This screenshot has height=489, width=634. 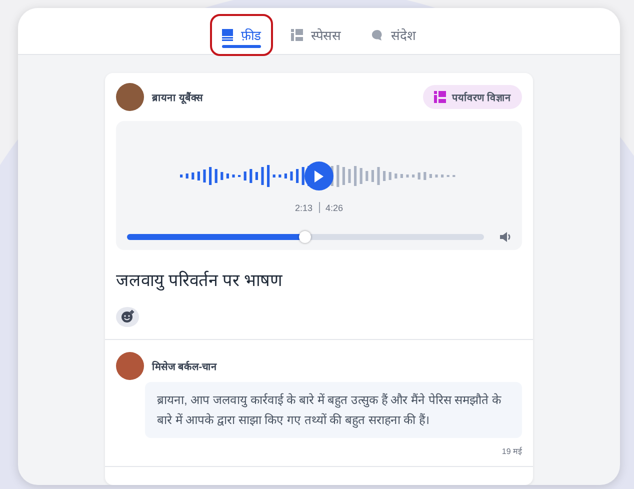 I want to click on elapsed-time: 2:13, so click(x=303, y=207).